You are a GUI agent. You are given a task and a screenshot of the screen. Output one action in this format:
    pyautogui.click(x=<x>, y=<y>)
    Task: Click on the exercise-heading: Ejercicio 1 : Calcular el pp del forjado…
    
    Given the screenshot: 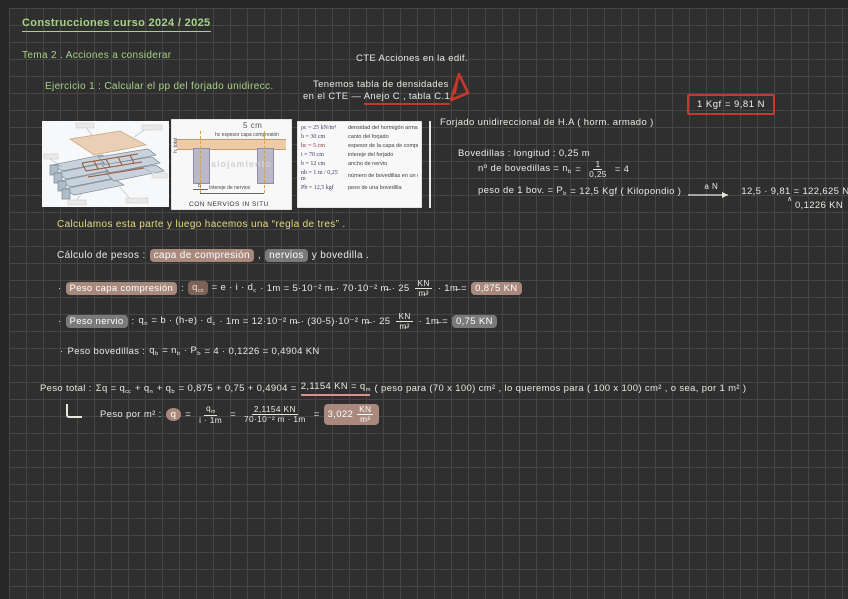 What is the action you would take?
    pyautogui.click(x=159, y=86)
    